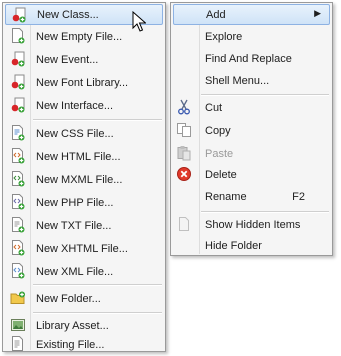 This screenshot has width=341, height=356. I want to click on menu-item-label: Delete, so click(221, 174).